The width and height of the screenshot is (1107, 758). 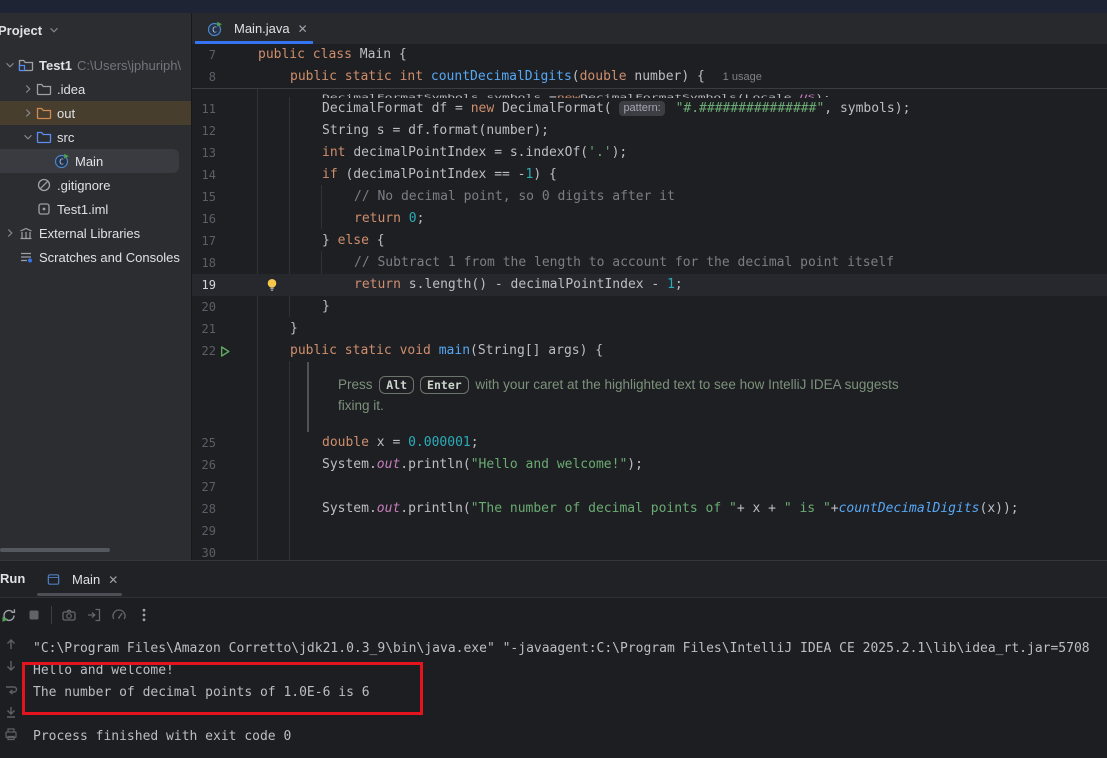 I want to click on code-text: String s = df.format(number);, so click(x=425, y=131).